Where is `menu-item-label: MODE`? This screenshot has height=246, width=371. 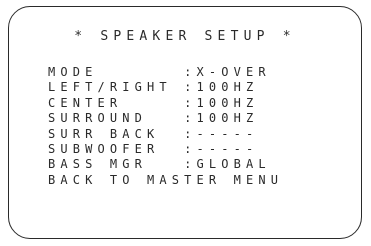 menu-item-label: MODE is located at coordinates (73, 72).